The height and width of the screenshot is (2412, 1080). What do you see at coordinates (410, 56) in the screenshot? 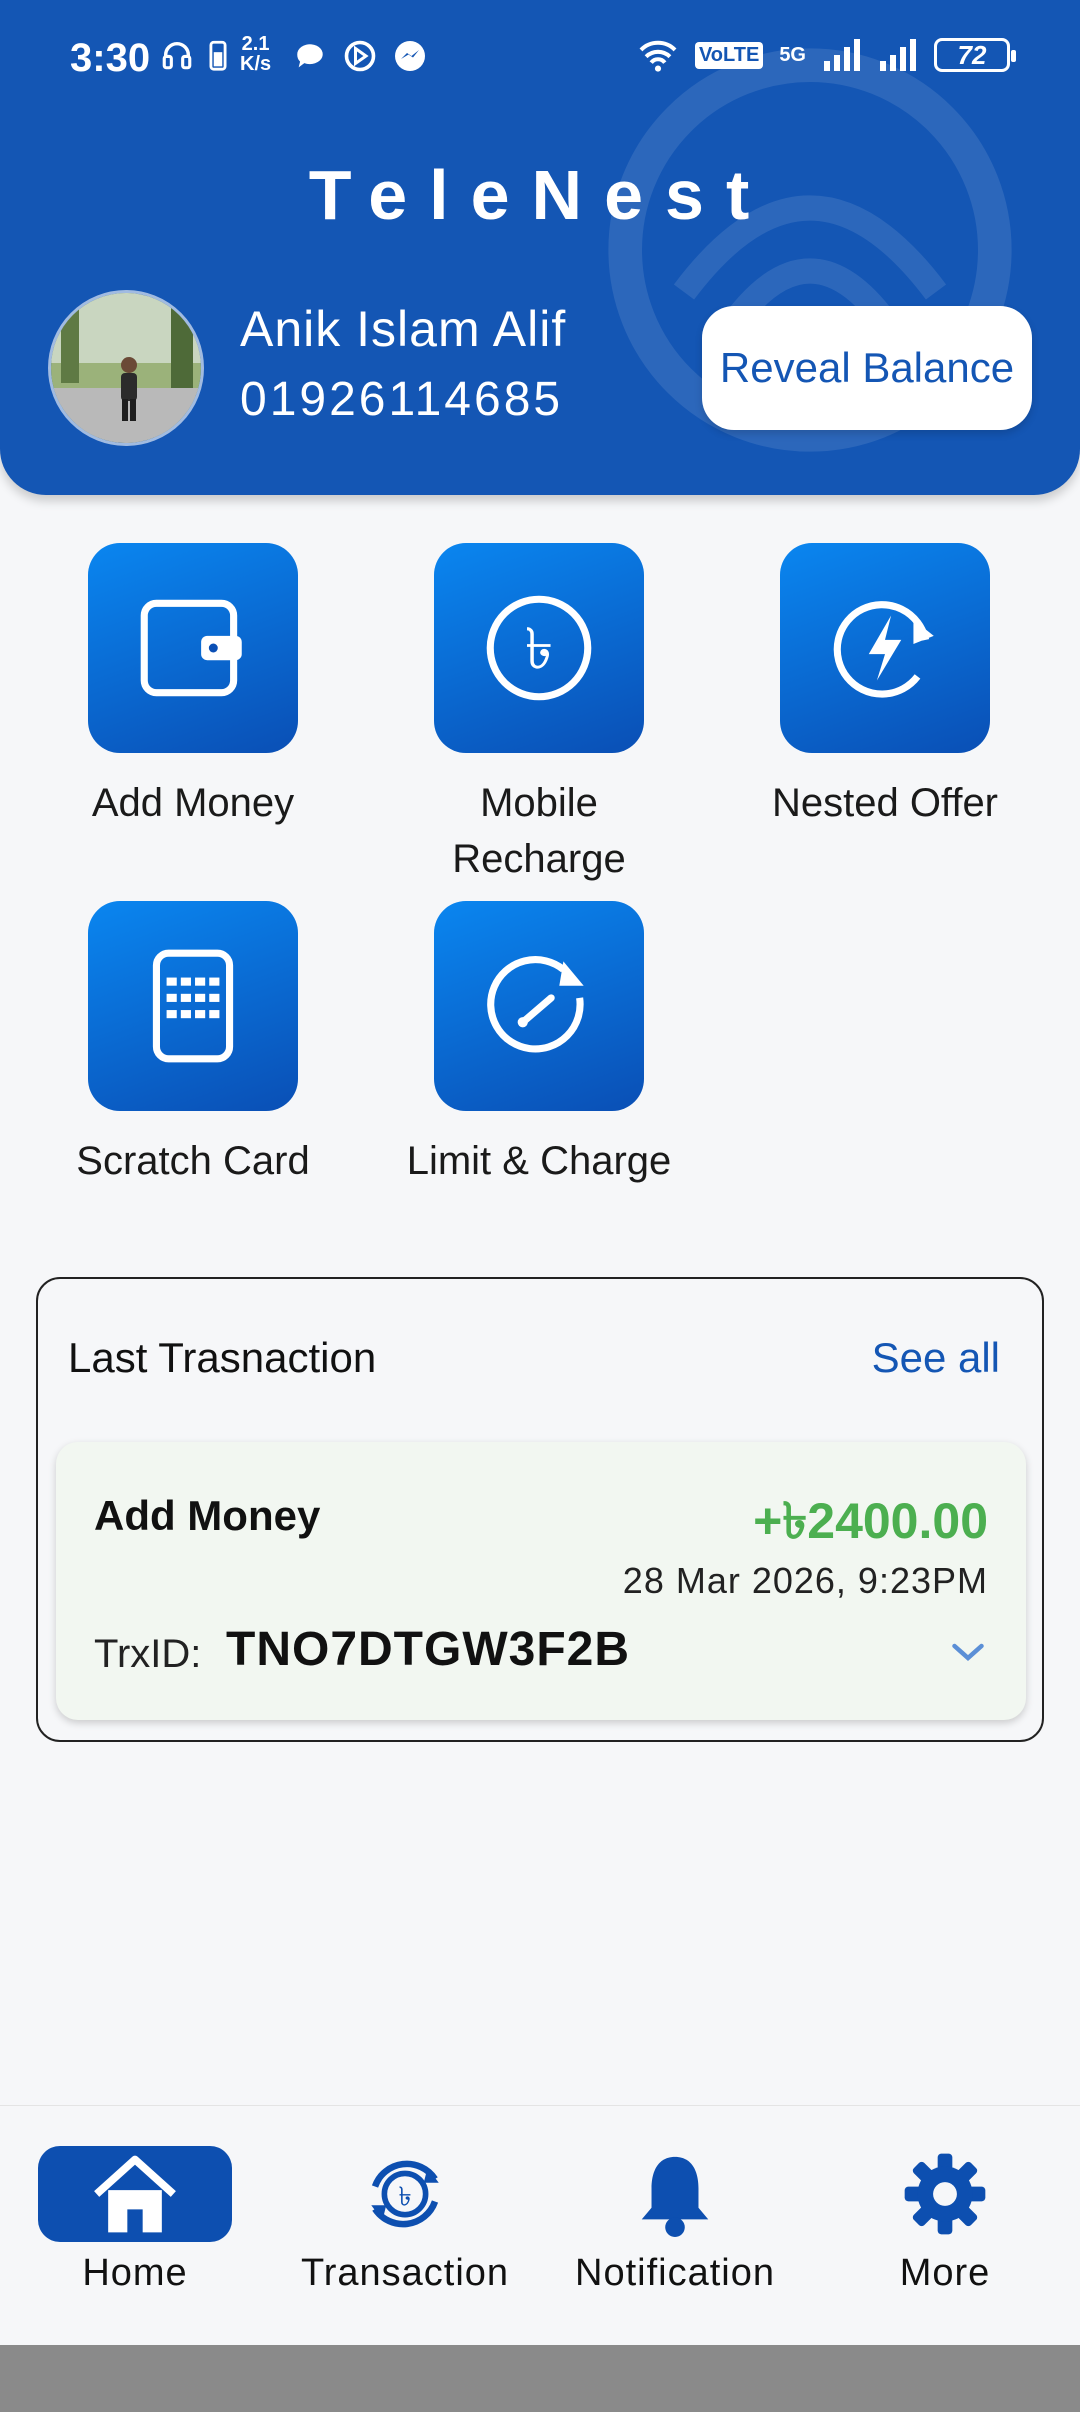
I see `messenger-icon` at bounding box center [410, 56].